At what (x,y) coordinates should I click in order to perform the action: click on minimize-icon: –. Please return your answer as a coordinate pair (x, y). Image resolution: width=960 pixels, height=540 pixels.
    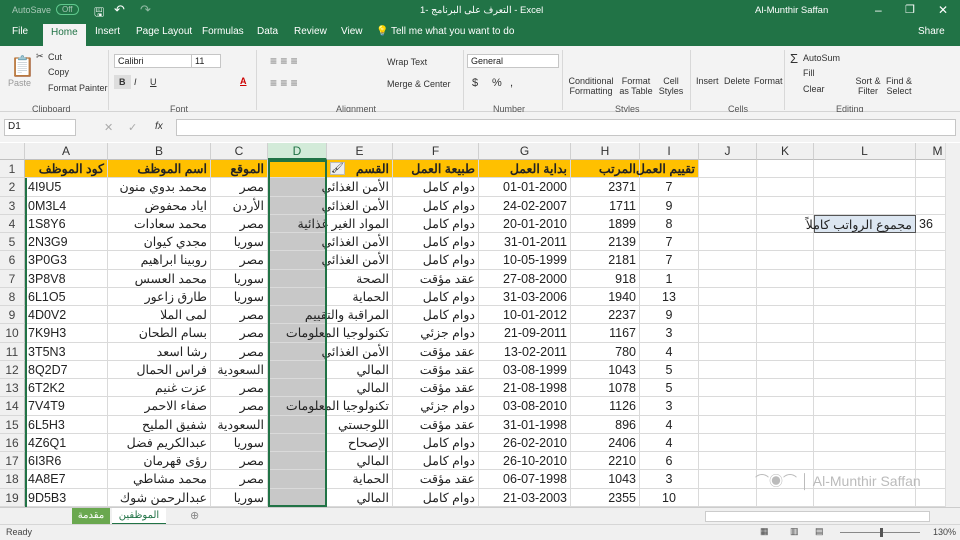
    Looking at the image, I should click on (878, 10).